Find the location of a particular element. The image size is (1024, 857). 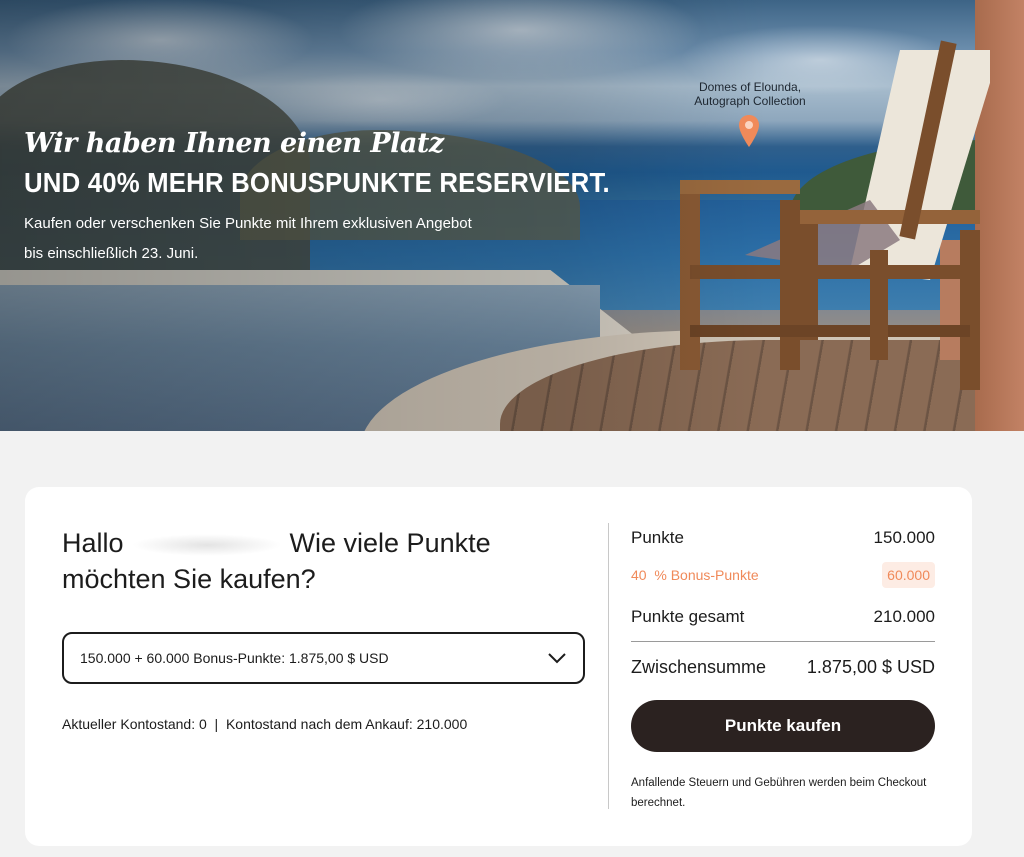

points-row: Punkte 150.000 is located at coordinates (783, 538).